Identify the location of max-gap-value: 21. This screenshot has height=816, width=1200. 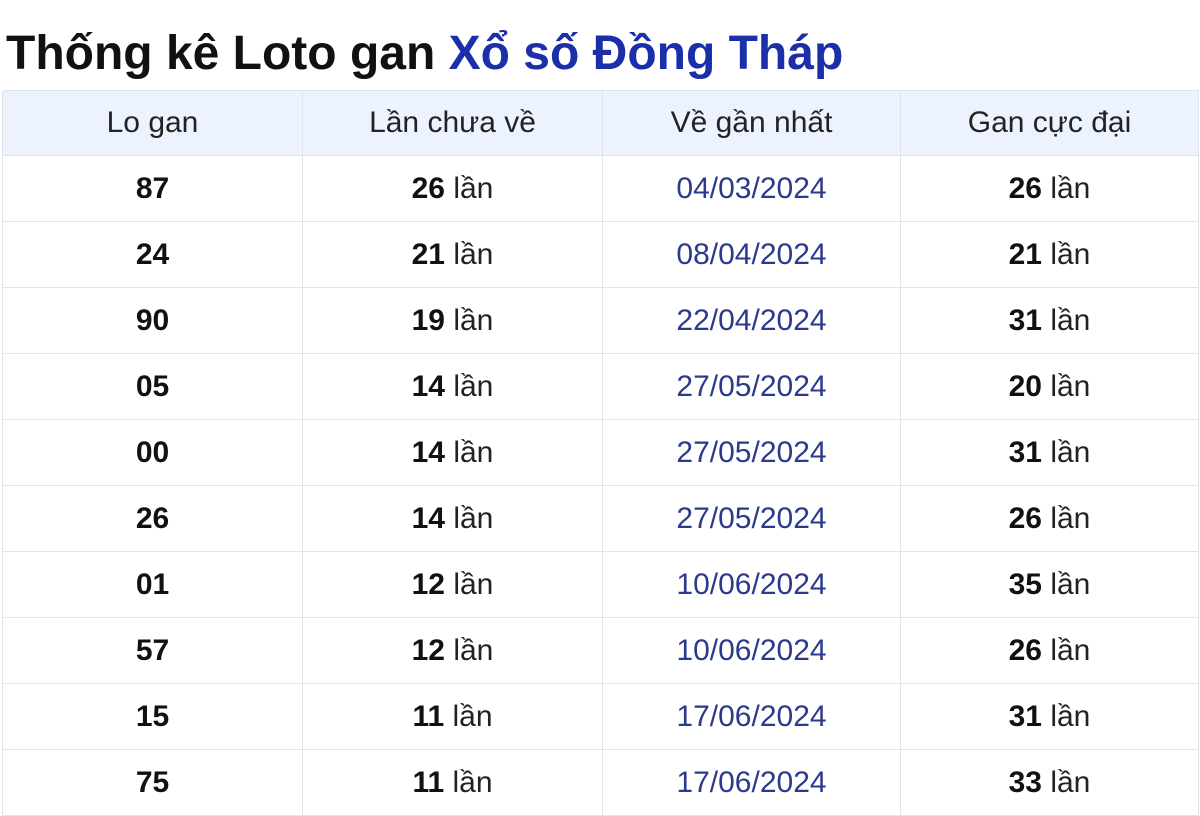
(1025, 254).